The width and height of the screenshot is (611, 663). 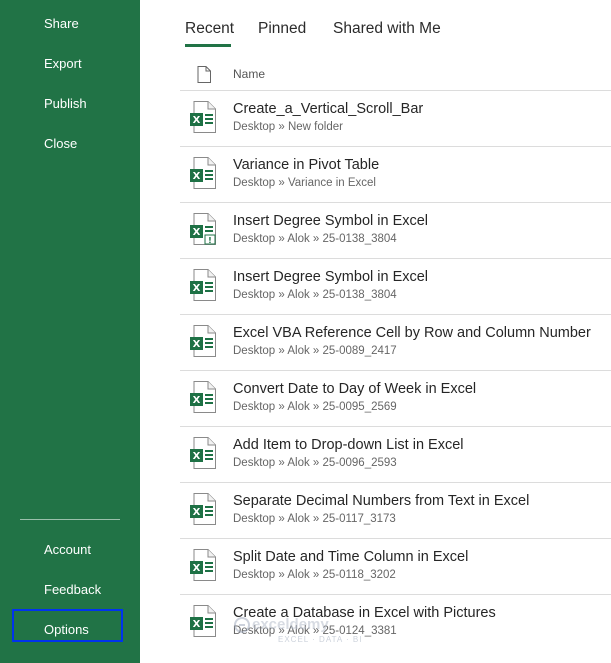 What do you see at coordinates (328, 109) in the screenshot?
I see `file-title: Create_a_Vertical_Scroll_Bar` at bounding box center [328, 109].